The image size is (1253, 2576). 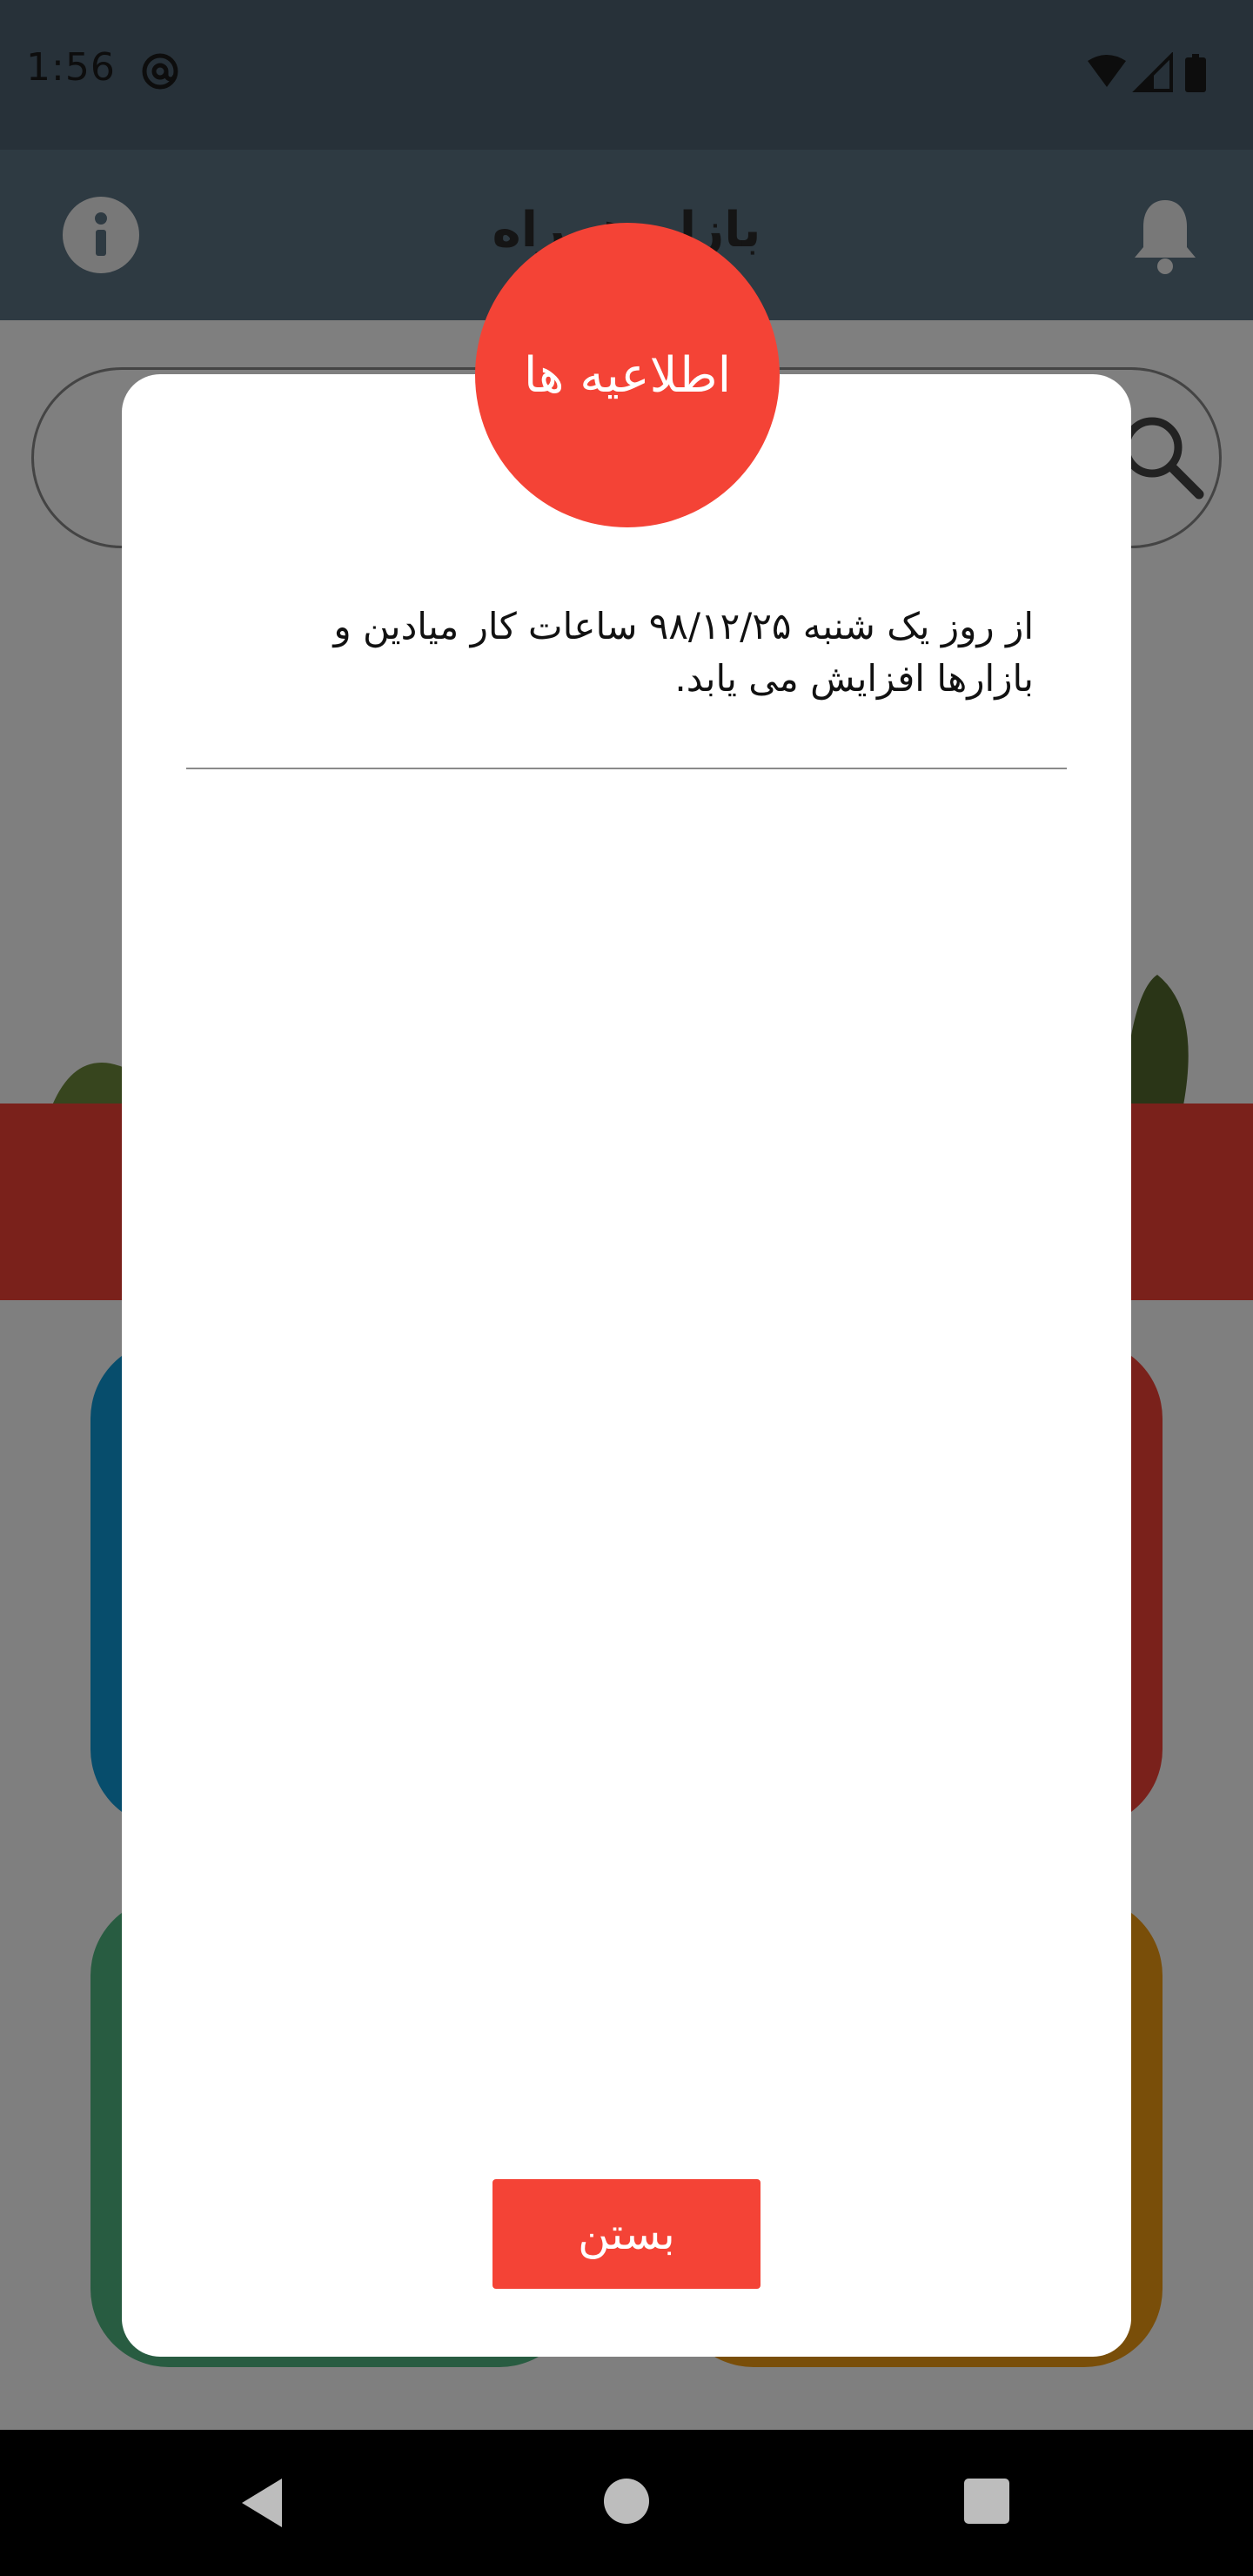 I want to click on close-button: بستن, so click(x=626, y=2234).